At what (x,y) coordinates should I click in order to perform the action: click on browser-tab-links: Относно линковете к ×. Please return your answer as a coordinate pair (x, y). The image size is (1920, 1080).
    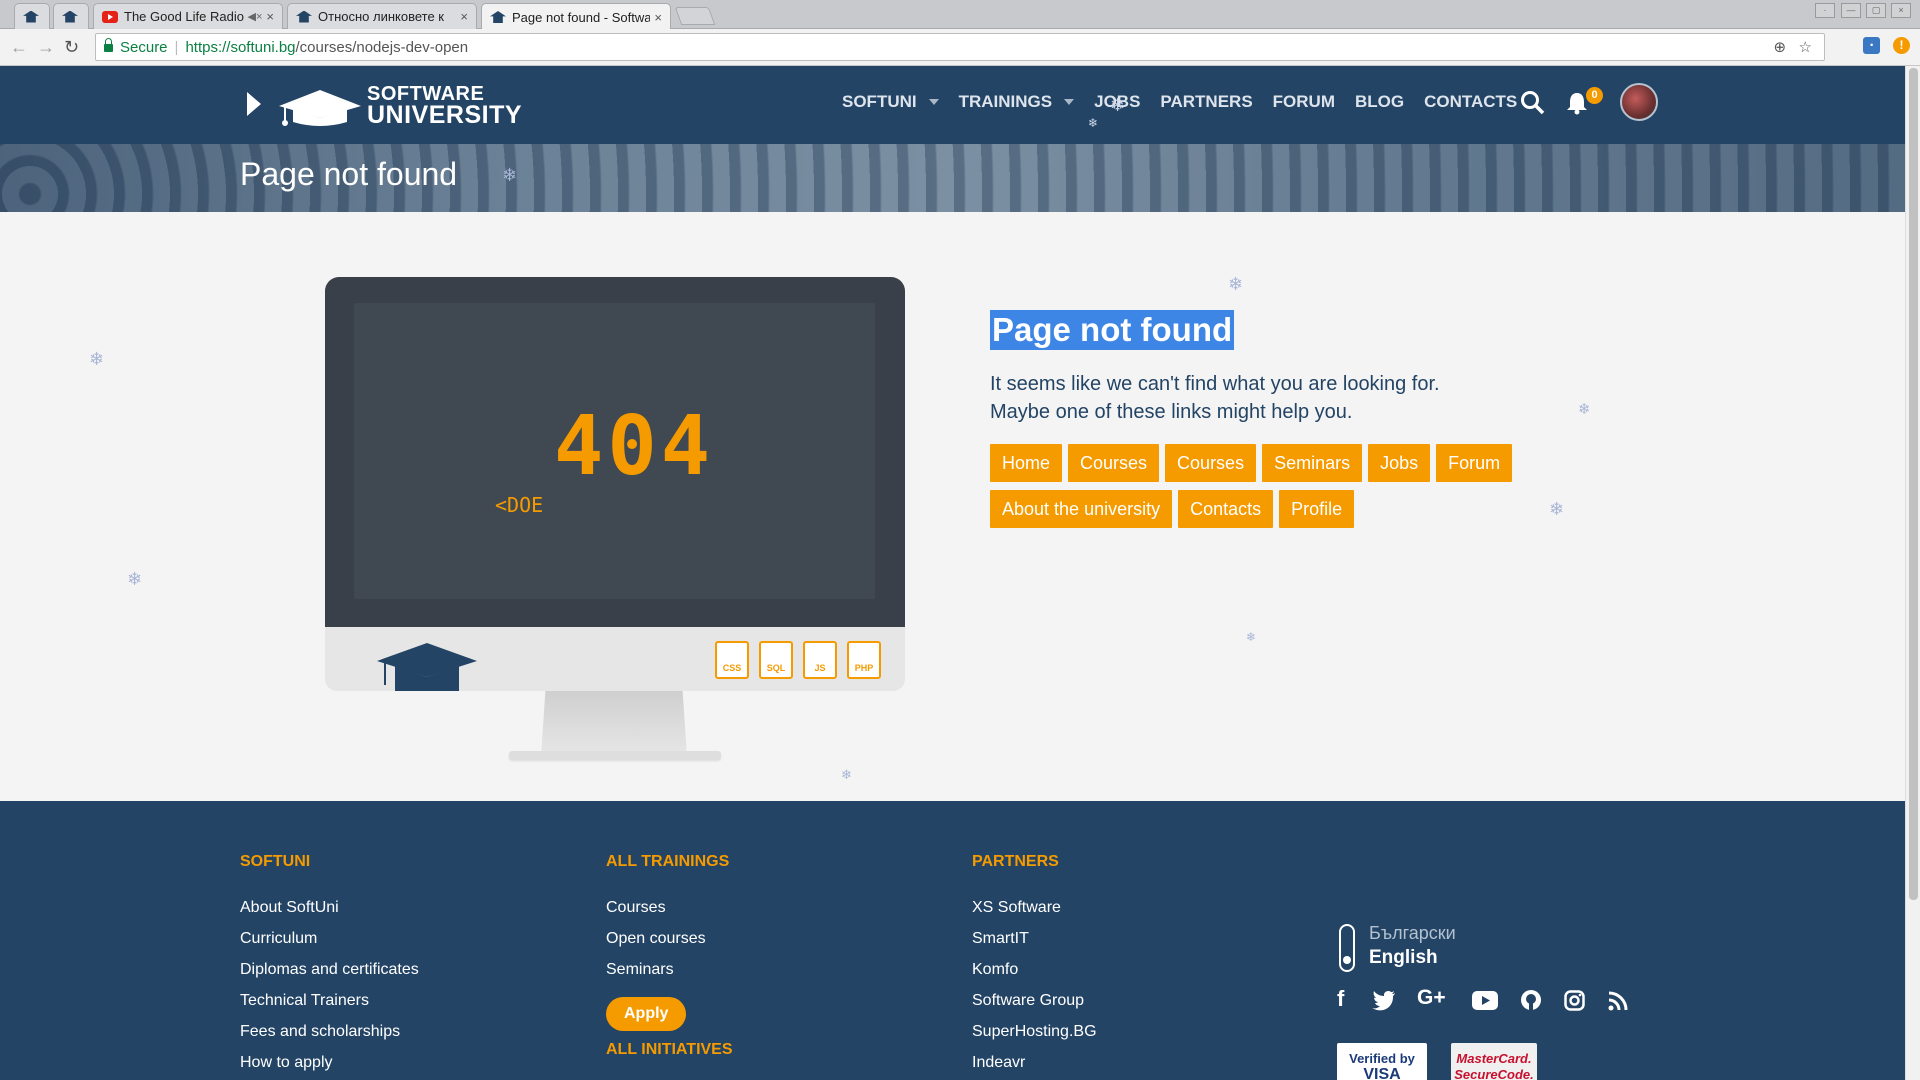
    Looking at the image, I should click on (382, 16).